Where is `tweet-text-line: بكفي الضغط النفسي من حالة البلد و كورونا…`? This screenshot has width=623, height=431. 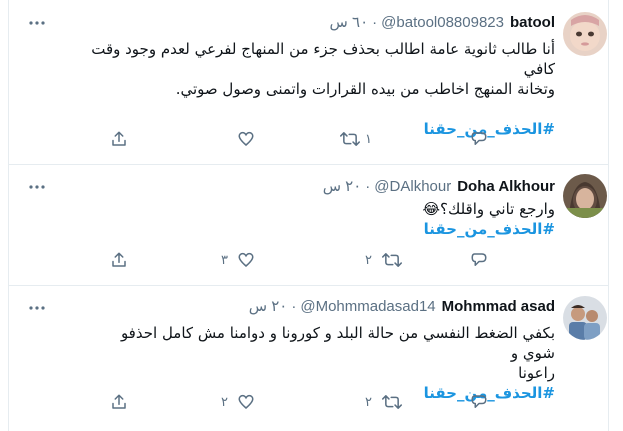 tweet-text-line: بكفي الضغط النفسي من حالة البلد و كورونا… is located at coordinates (337, 343).